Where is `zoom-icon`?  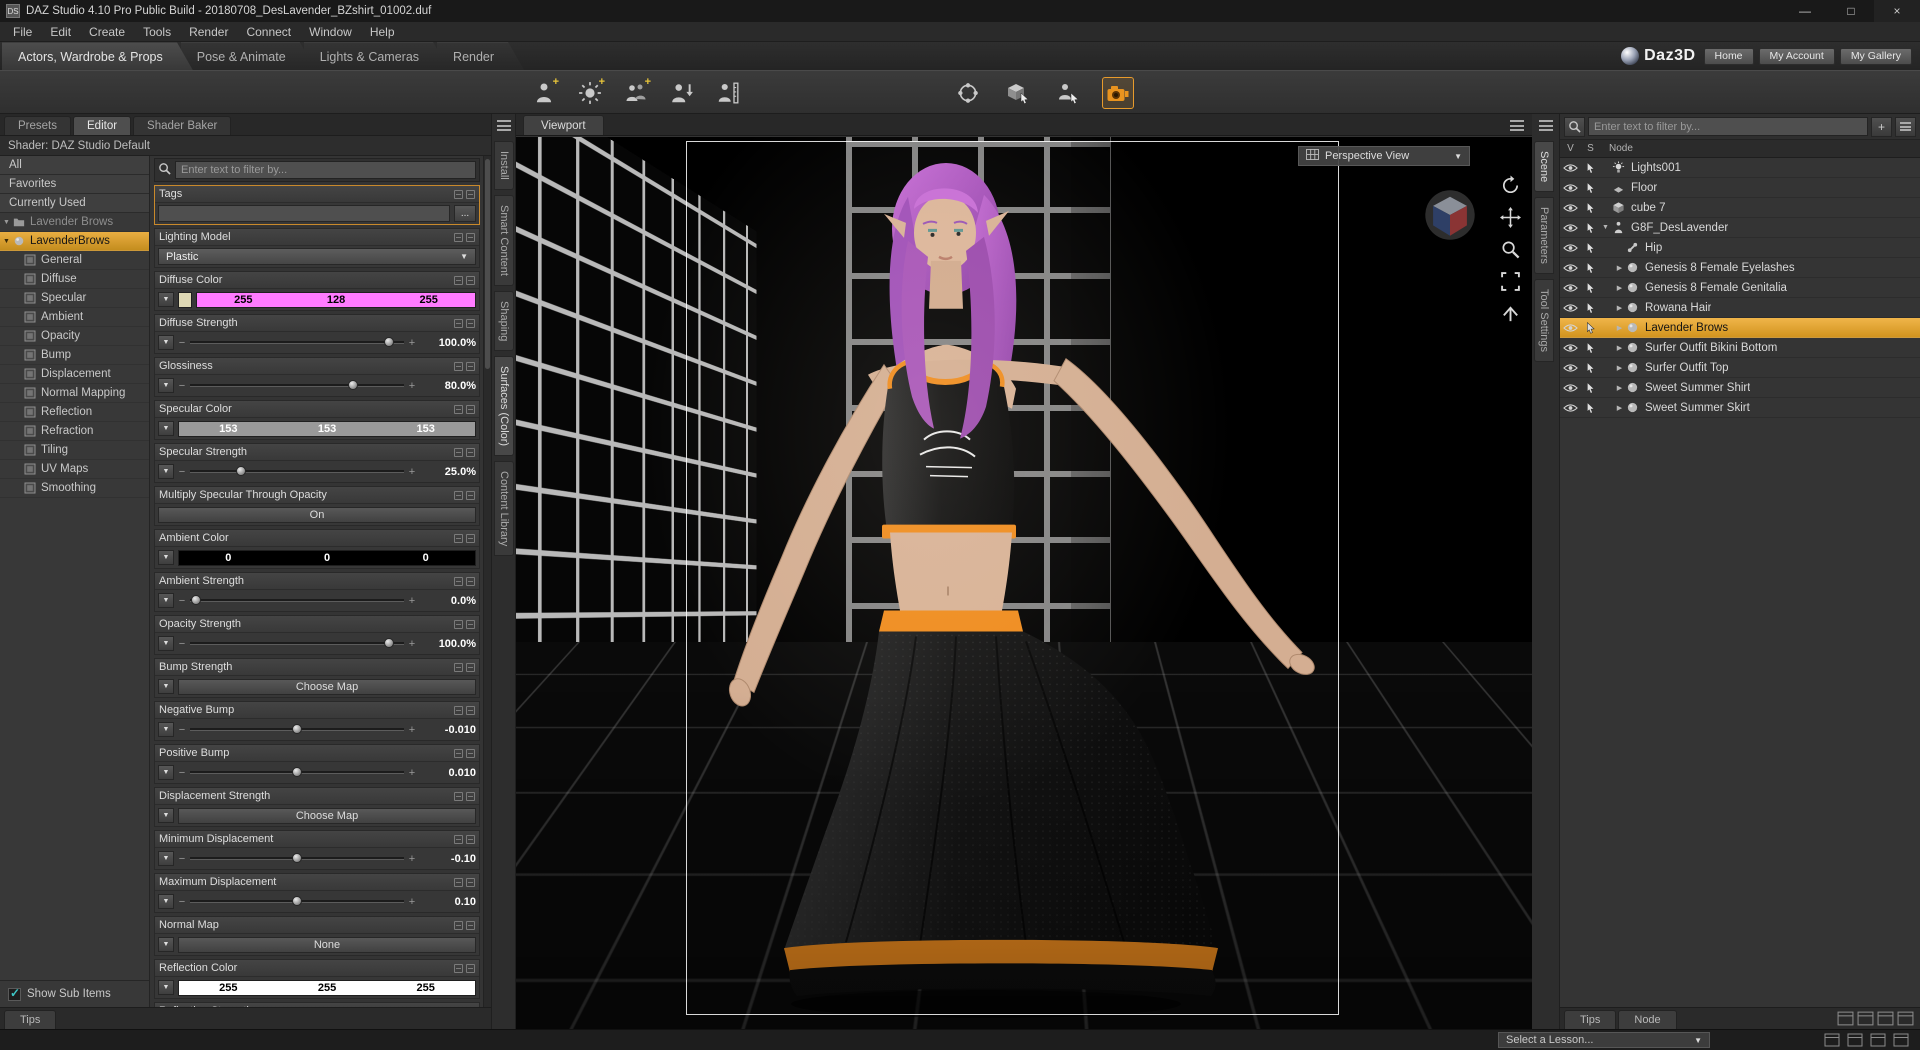
zoom-icon is located at coordinates (1510, 249).